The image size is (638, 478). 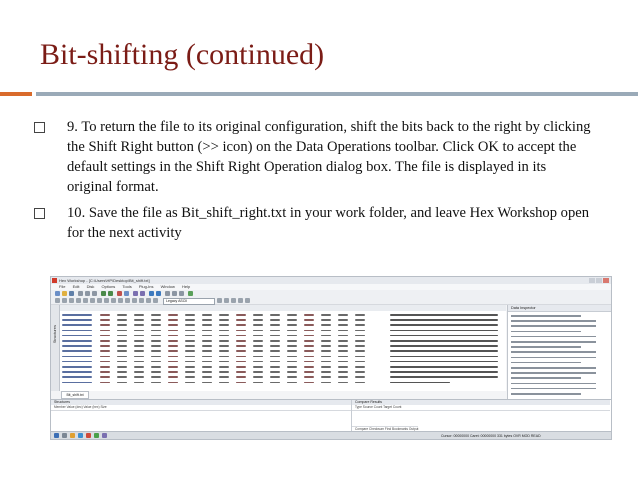 I want to click on menu-edit: Edit, so click(x=76, y=286).